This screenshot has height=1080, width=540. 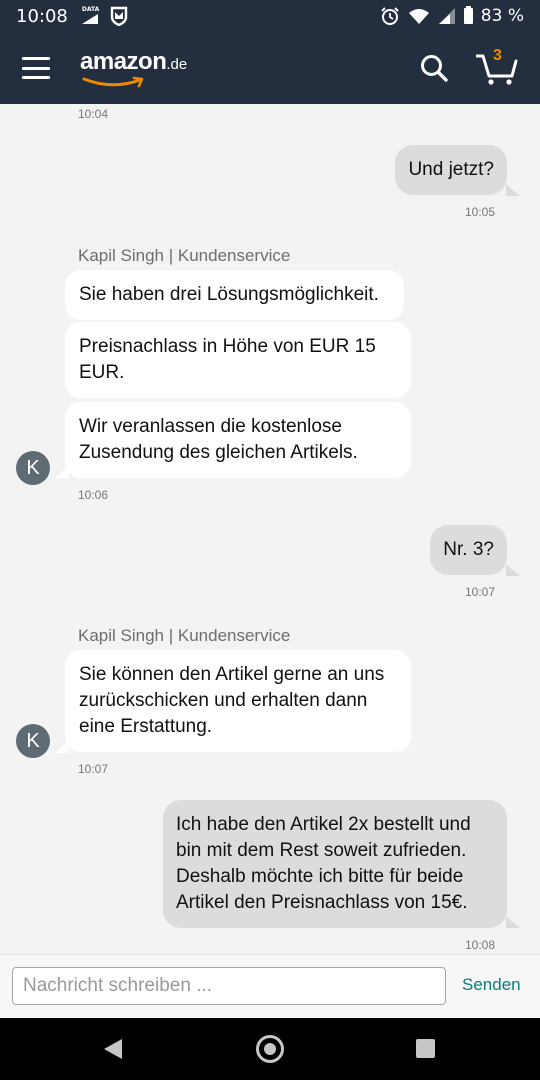 What do you see at coordinates (90, 9) in the screenshot?
I see `data-label: DATA` at bounding box center [90, 9].